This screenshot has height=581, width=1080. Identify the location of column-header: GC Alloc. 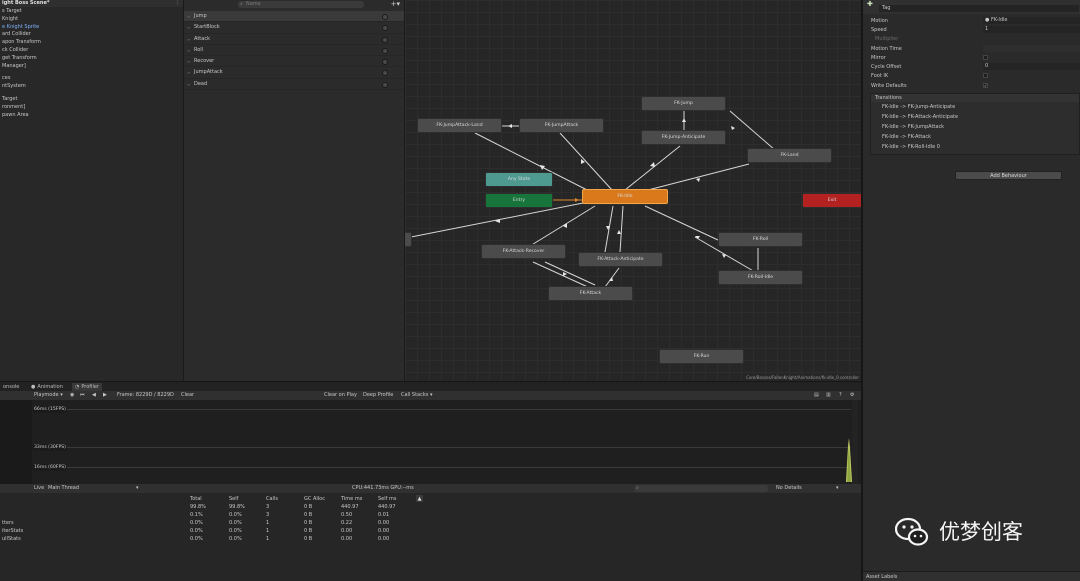
(314, 499).